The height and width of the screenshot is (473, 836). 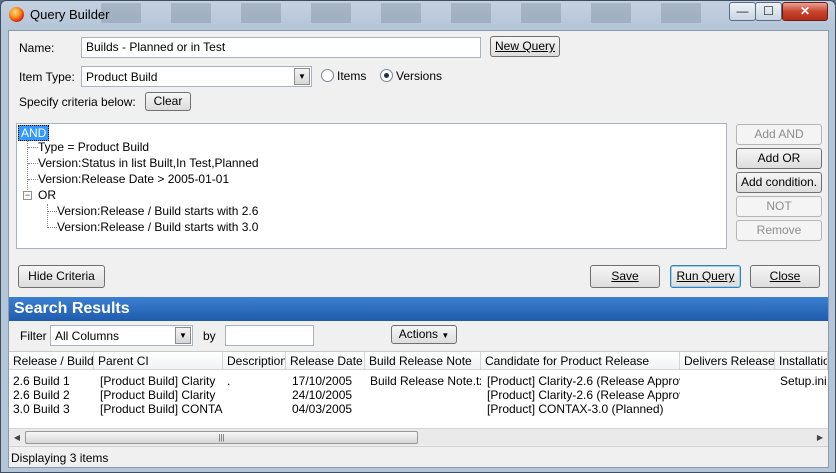 What do you see at coordinates (51, 395) in the screenshot?
I see `table-cell: 2.6 Build 2` at bounding box center [51, 395].